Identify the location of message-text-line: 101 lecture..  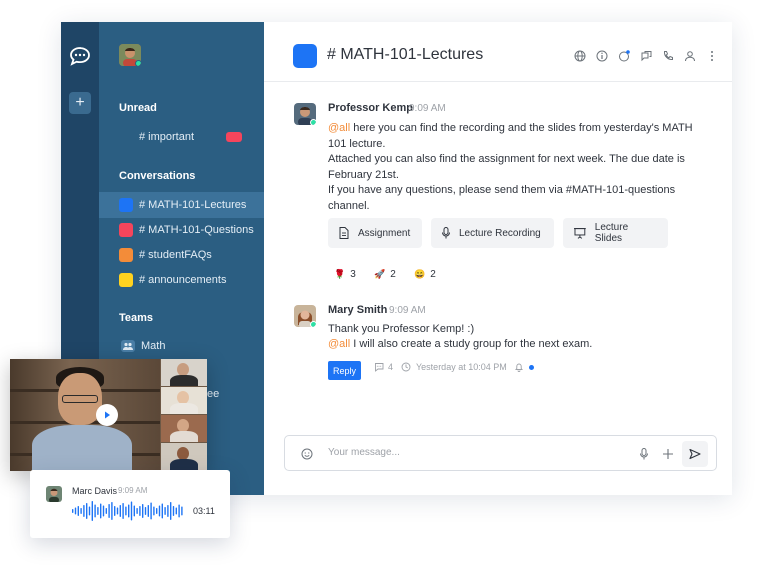
(357, 144).